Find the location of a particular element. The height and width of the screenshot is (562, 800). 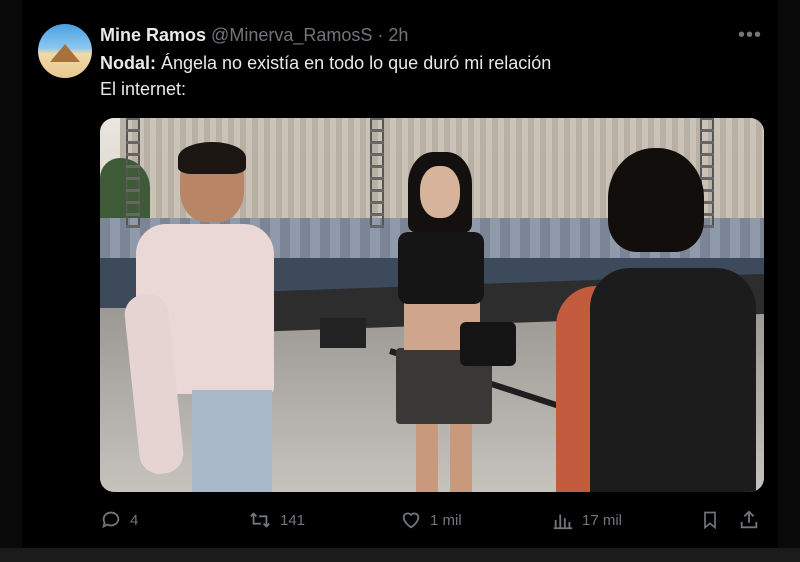

like-count: 1 mil is located at coordinates (446, 520).